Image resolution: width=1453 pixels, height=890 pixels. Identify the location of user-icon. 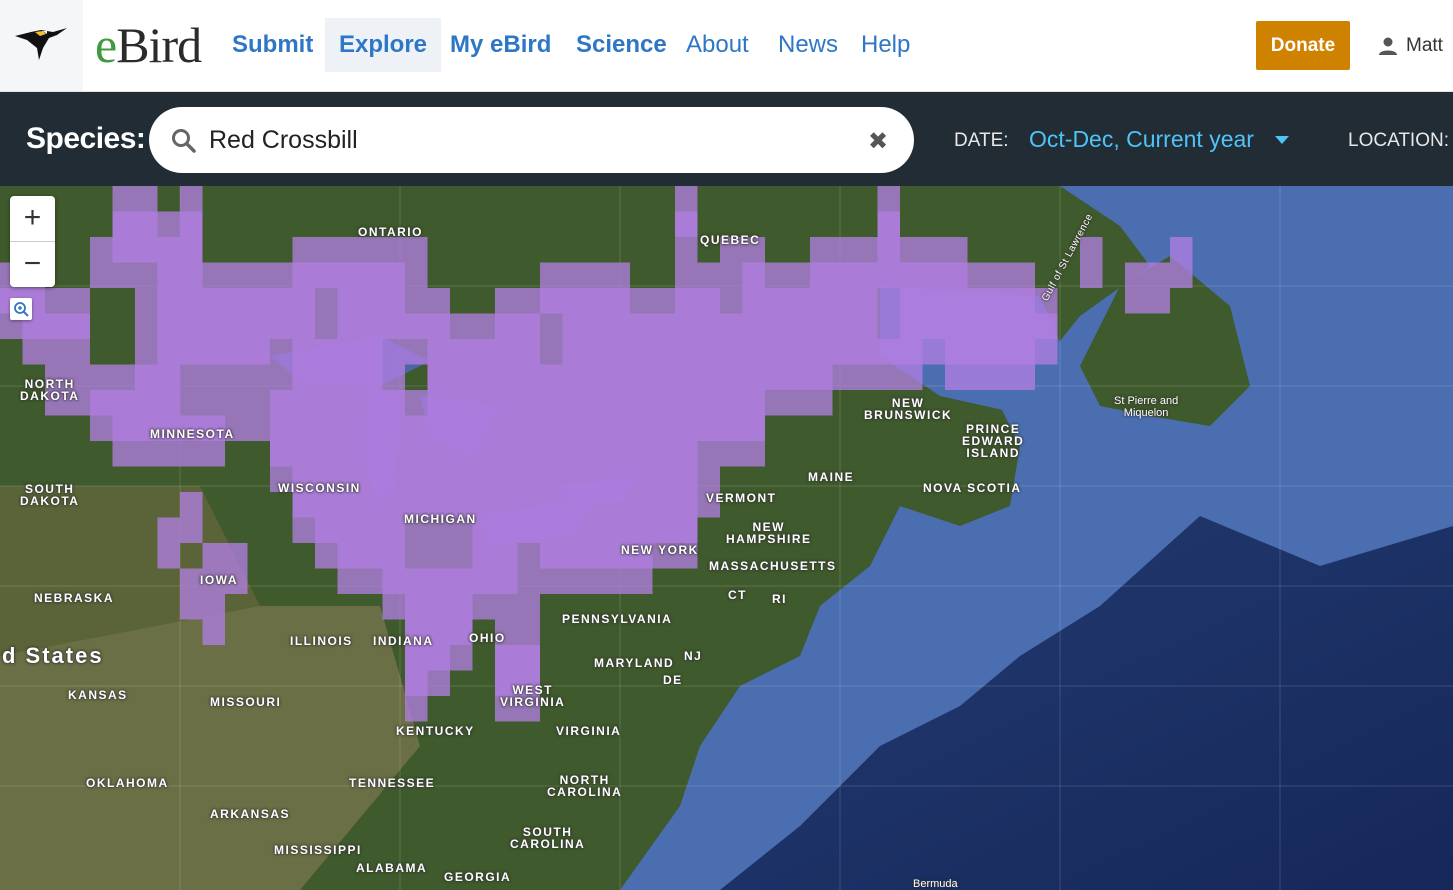
(1388, 46).